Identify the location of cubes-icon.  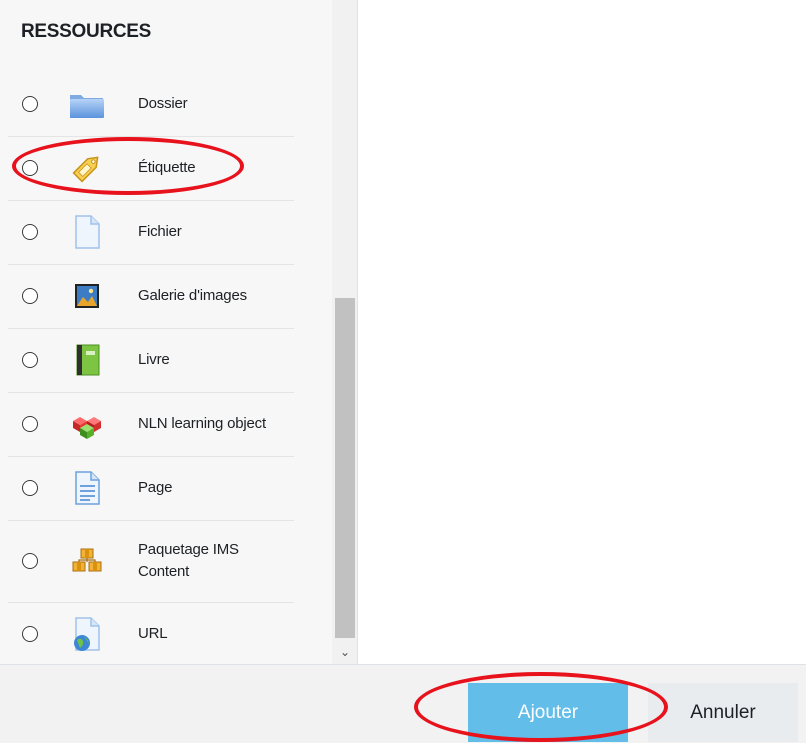
(87, 424).